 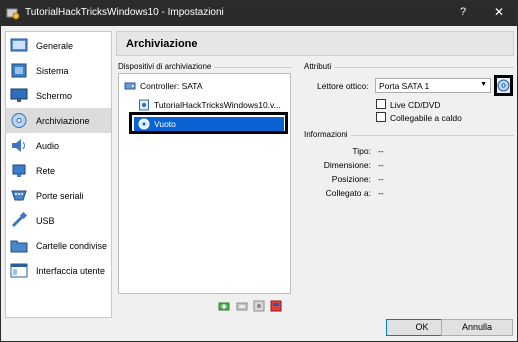 What do you see at coordinates (208, 123) in the screenshot?
I see `optical-drive-highlight` at bounding box center [208, 123].